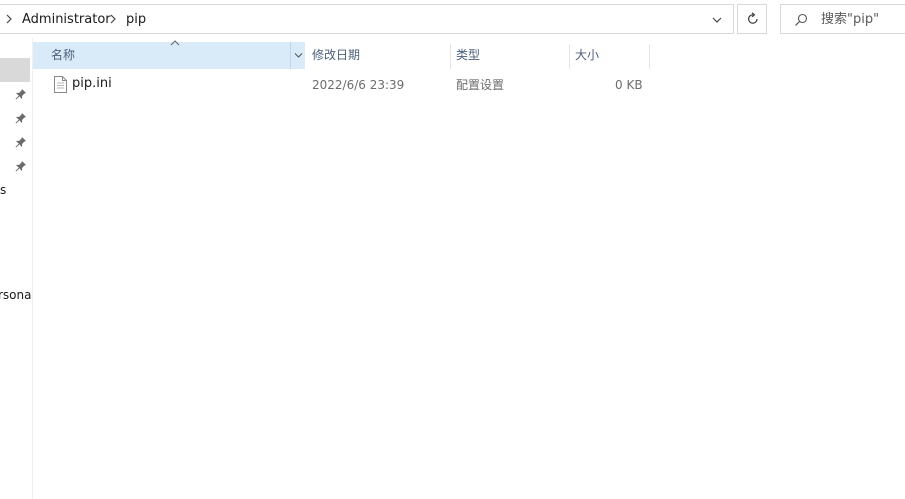  I want to click on file-name: pip.ini, so click(92, 84).